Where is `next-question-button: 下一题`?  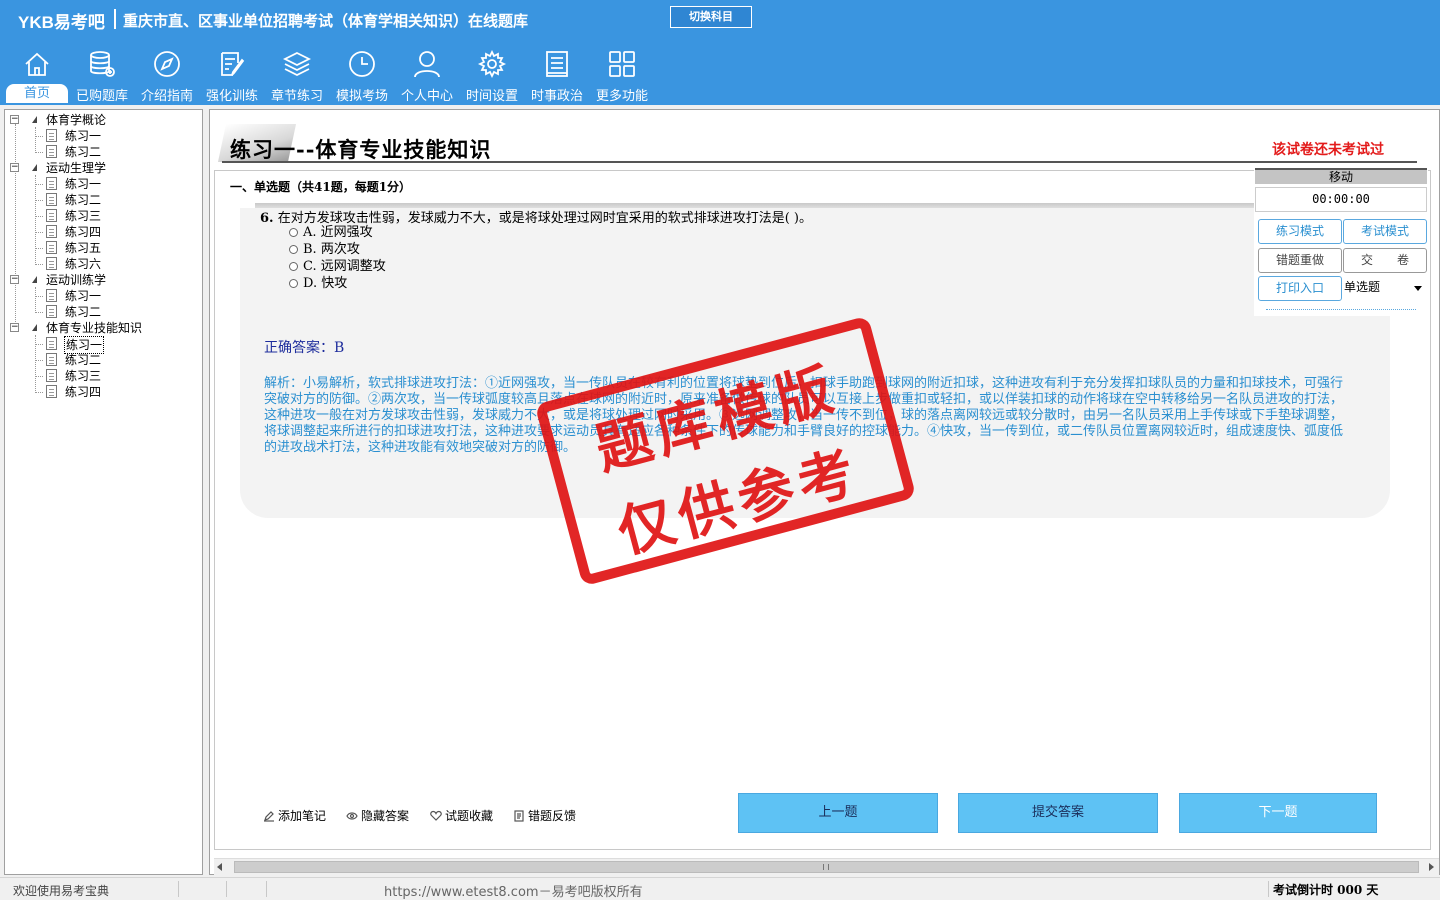 next-question-button: 下一题 is located at coordinates (1278, 813).